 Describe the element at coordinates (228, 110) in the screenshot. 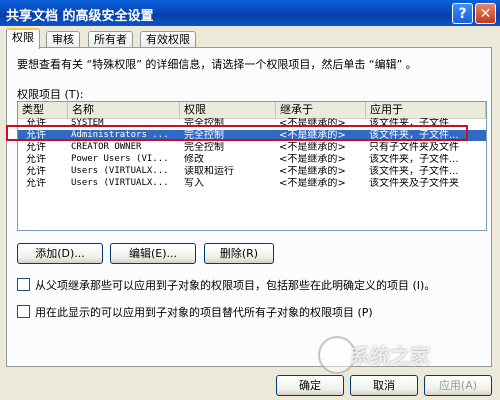

I see `column-header-permission: 权限` at that location.